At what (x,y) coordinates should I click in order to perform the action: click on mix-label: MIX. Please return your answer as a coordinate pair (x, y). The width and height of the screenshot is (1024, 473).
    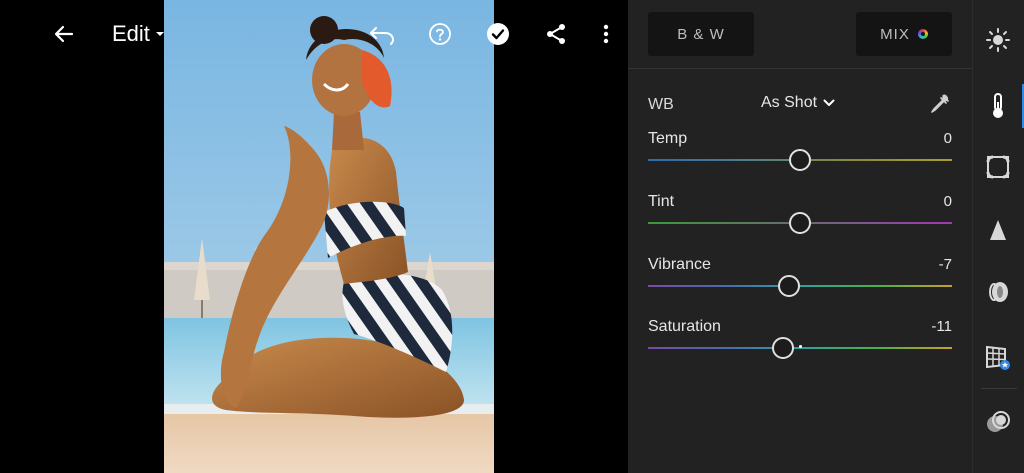
    Looking at the image, I should click on (895, 34).